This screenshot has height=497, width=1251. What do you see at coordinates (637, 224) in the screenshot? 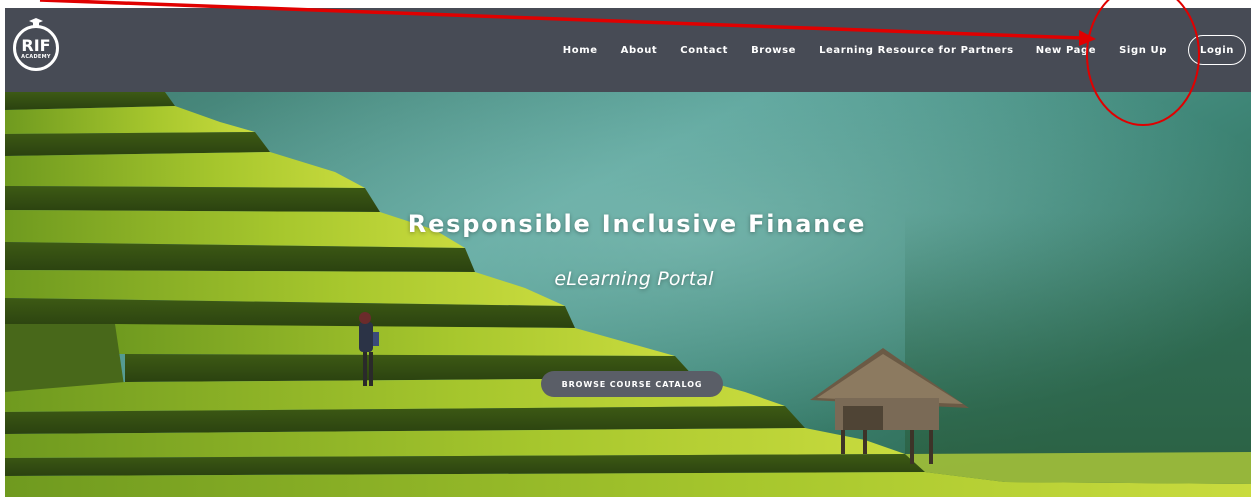
I see `hero-title: Responsible Inclusive Finance` at bounding box center [637, 224].